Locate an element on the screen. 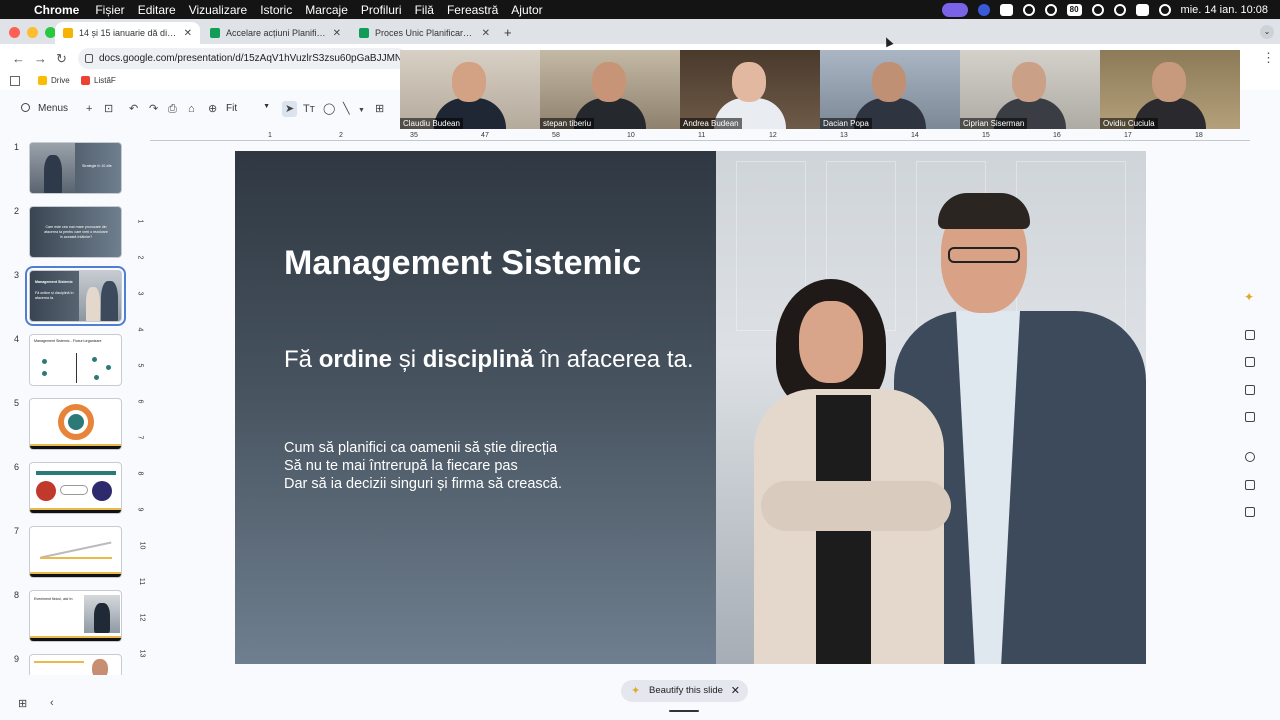 Image resolution: width=1280 pixels, height=720 pixels. participant-tile: stepan tiberiu is located at coordinates (610, 89).